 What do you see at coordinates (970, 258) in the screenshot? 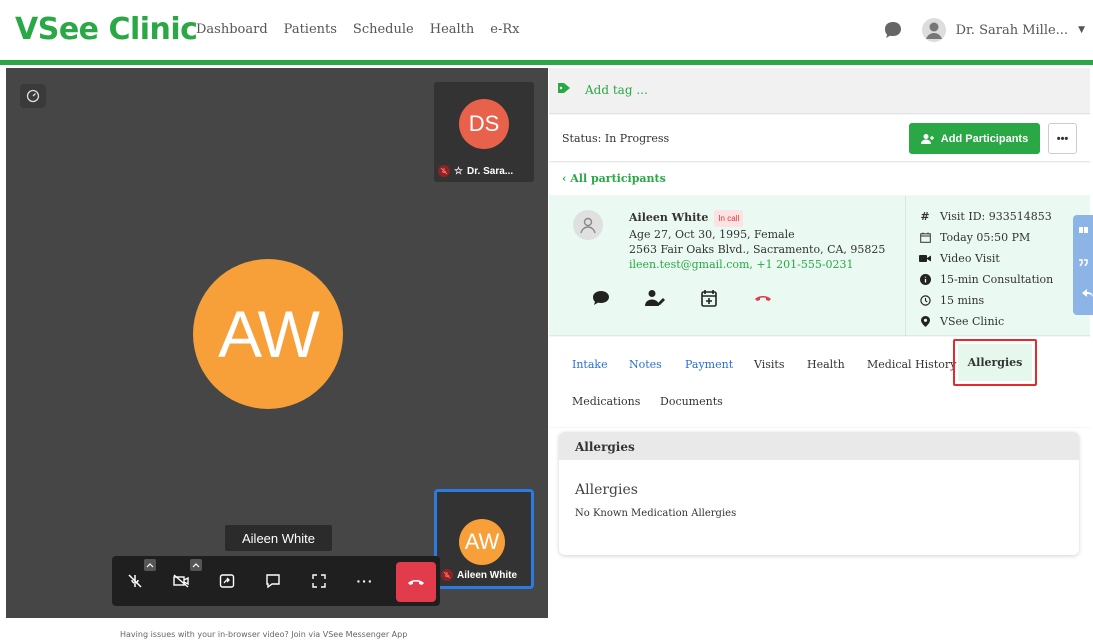
I see `visit-type: Video Visit` at bounding box center [970, 258].